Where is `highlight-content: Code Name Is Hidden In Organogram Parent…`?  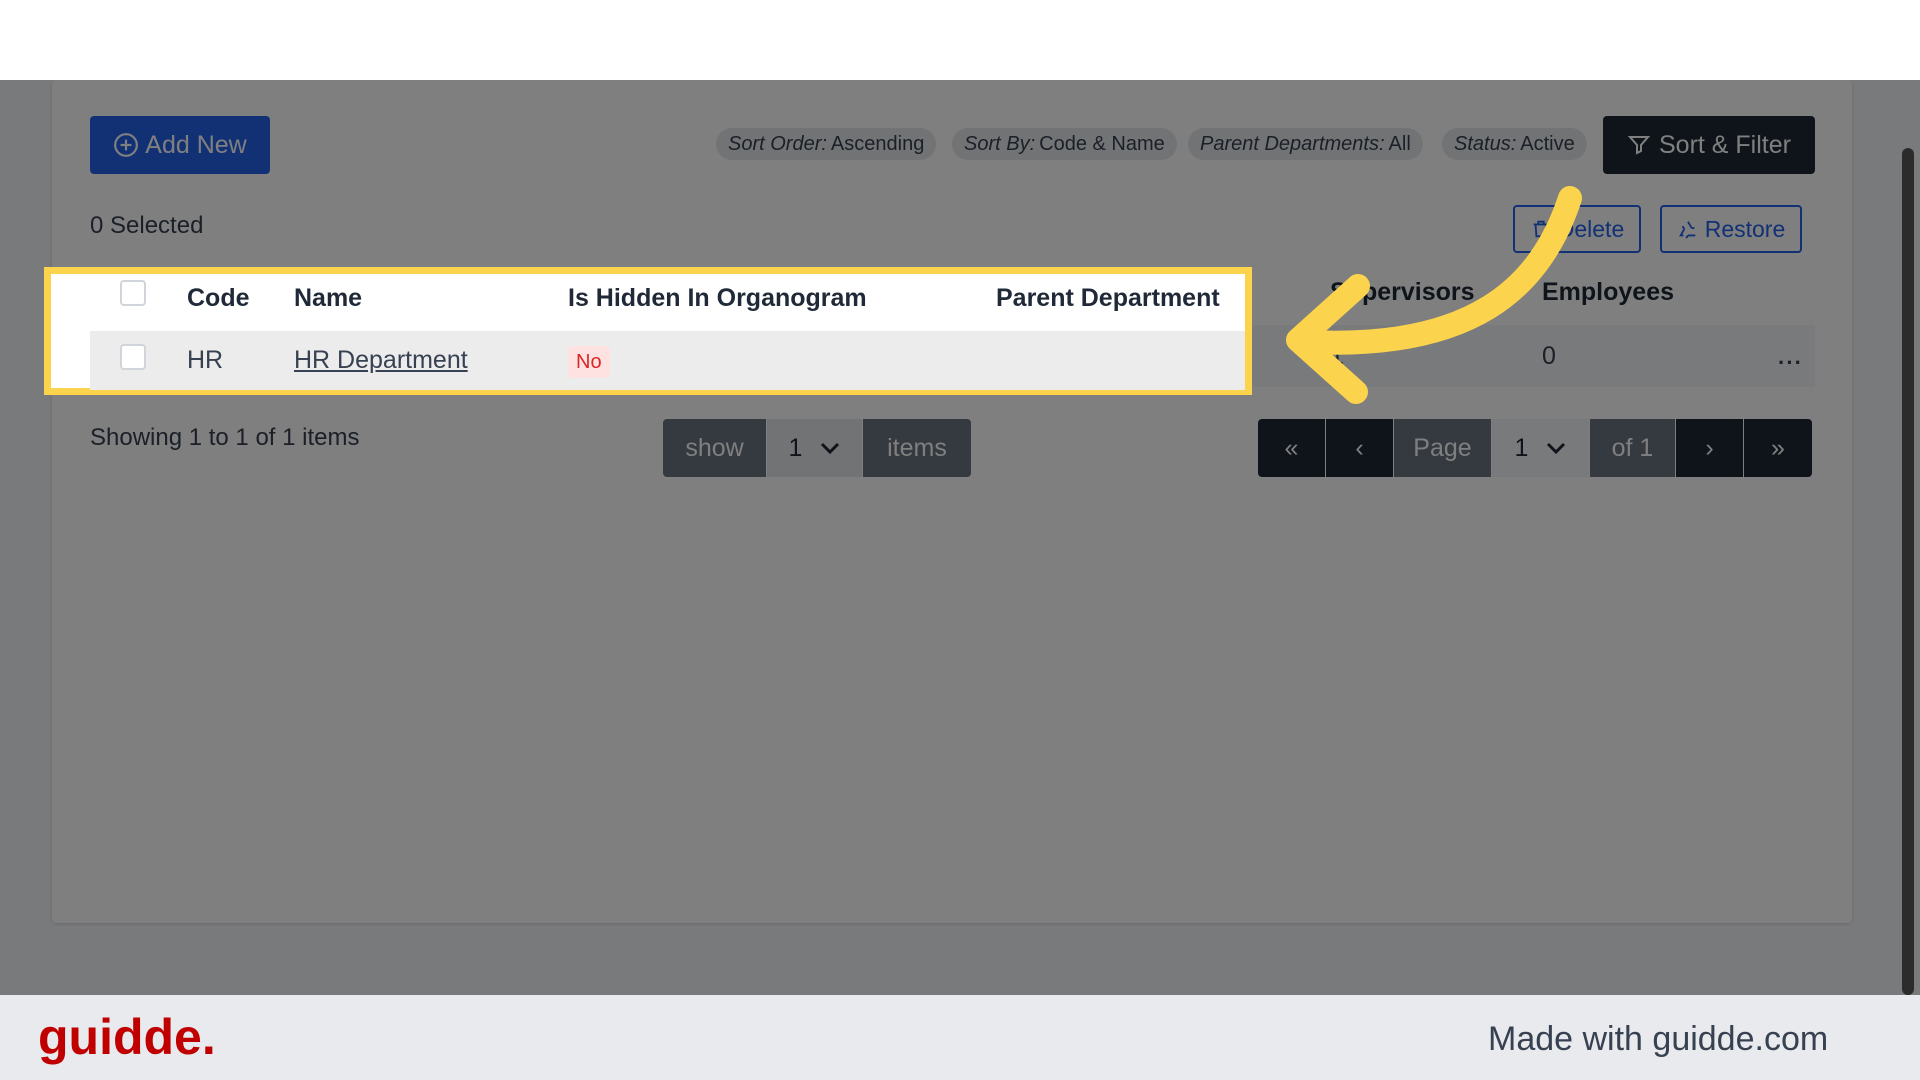 highlight-content: Code Name Is Hidden In Organogram Parent… is located at coordinates (648, 332).